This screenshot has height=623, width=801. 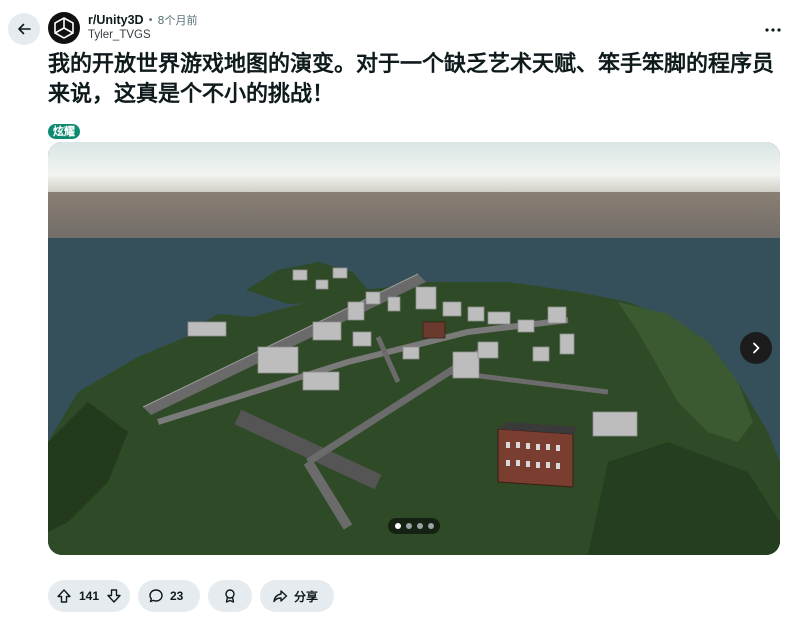 I want to click on vote-control: 141, so click(x=89, y=596).